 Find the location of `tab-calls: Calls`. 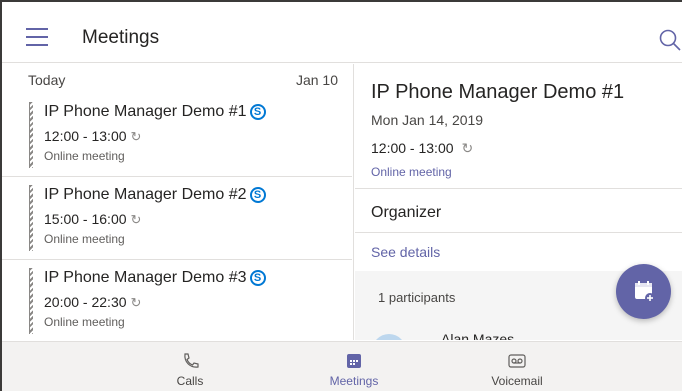

tab-calls: Calls is located at coordinates (190, 366).